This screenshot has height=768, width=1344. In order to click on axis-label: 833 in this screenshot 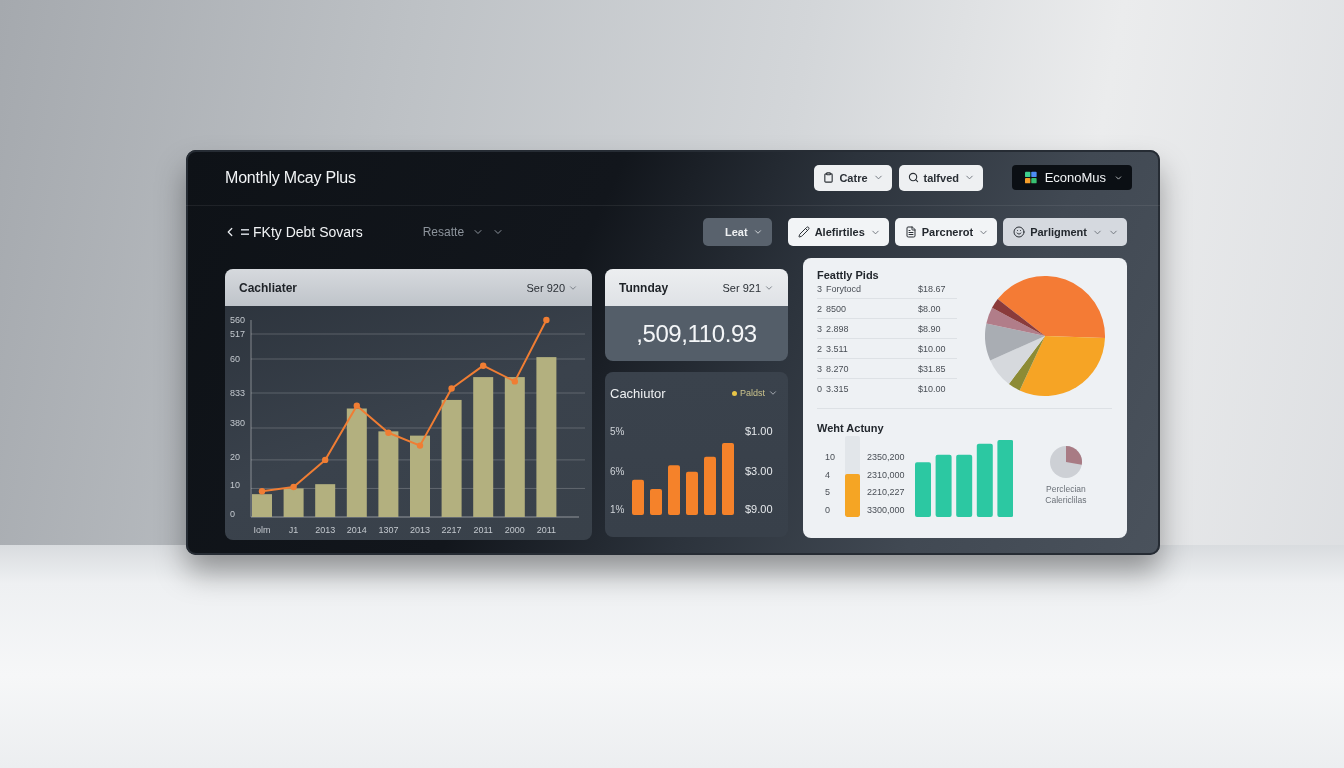, I will do `click(238, 393)`.